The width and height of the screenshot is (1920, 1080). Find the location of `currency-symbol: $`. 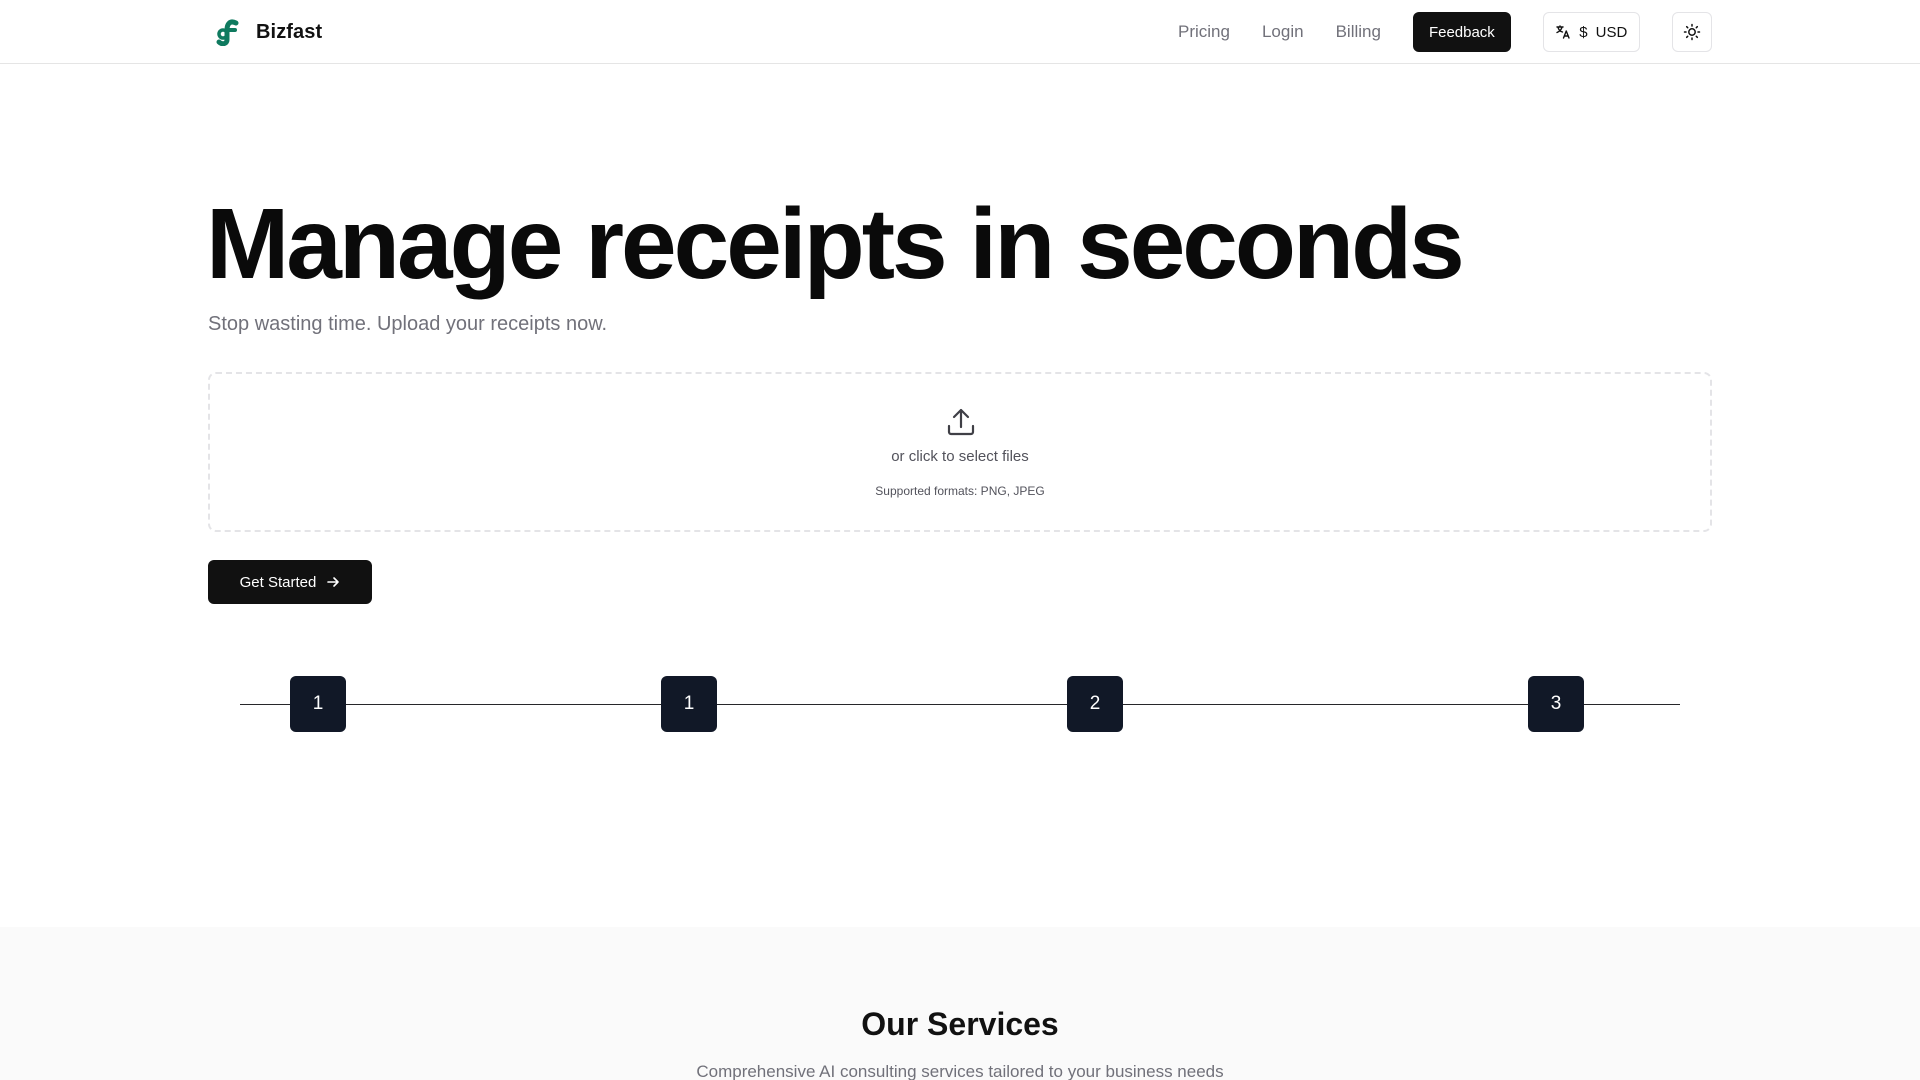

currency-symbol: $ is located at coordinates (1583, 32).